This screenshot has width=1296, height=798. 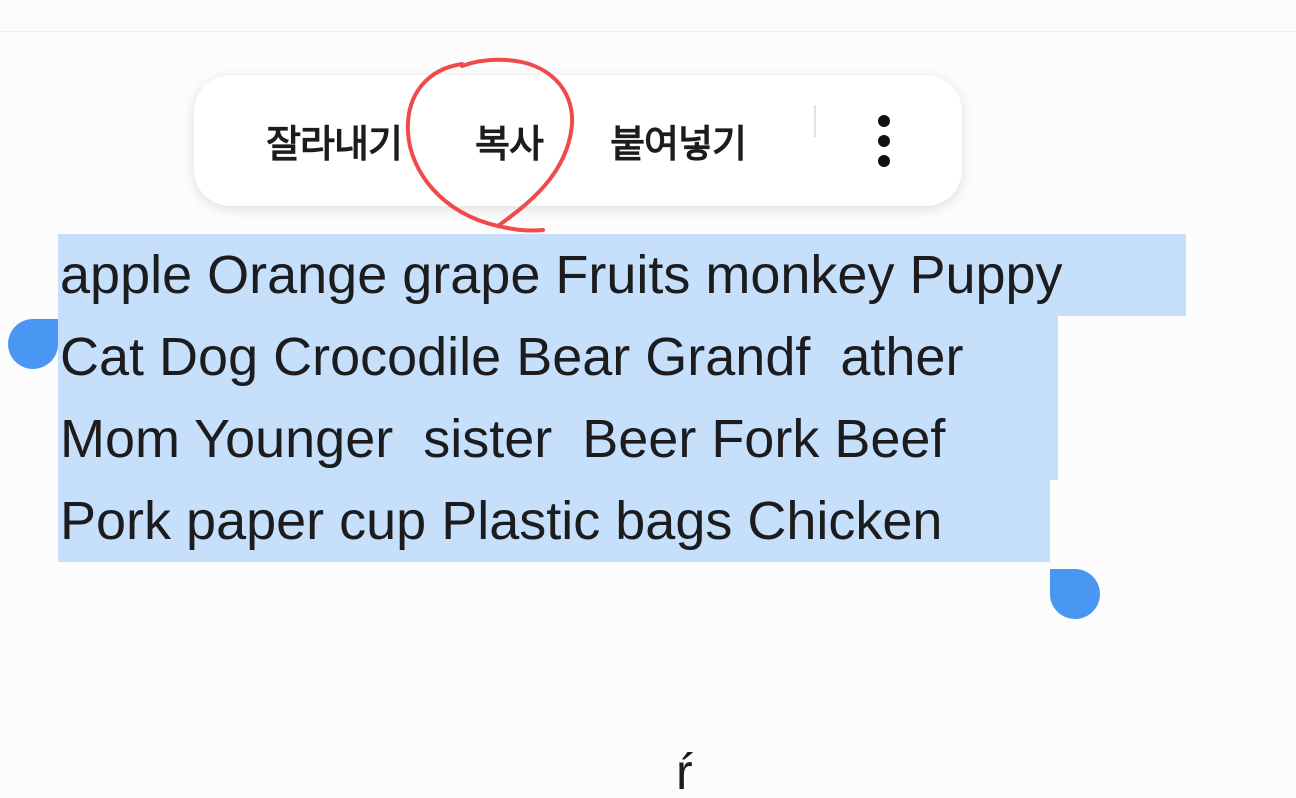 What do you see at coordinates (648, 31) in the screenshot?
I see `top-divider` at bounding box center [648, 31].